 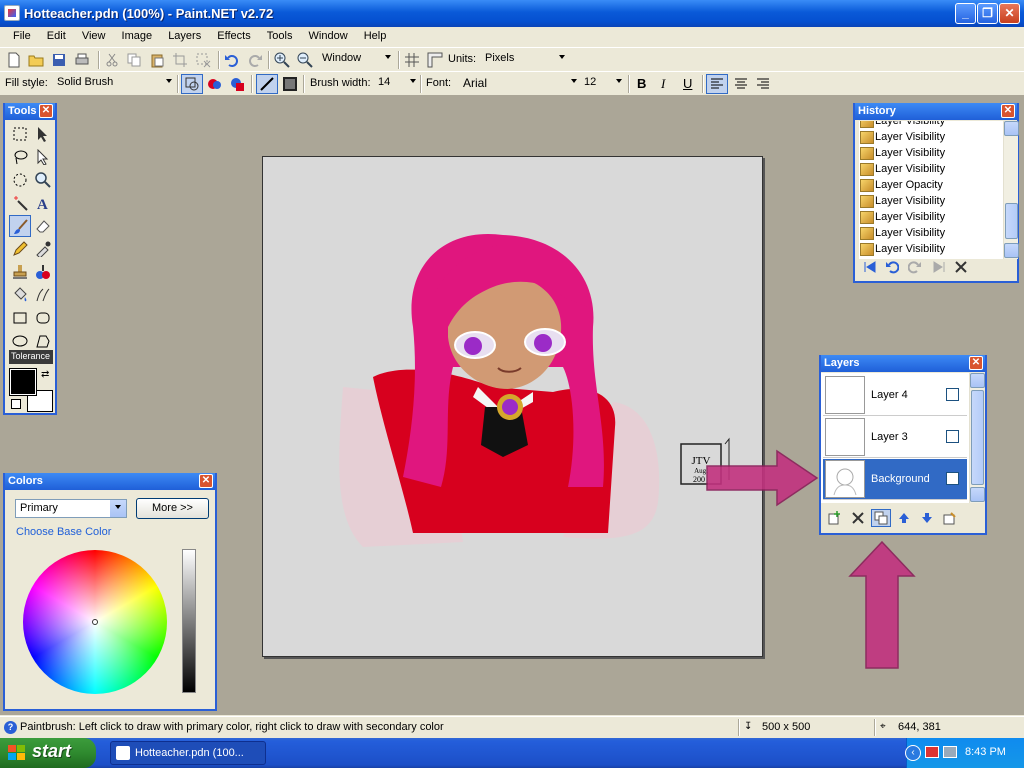 I want to click on grid-icon, so click(x=412, y=60).